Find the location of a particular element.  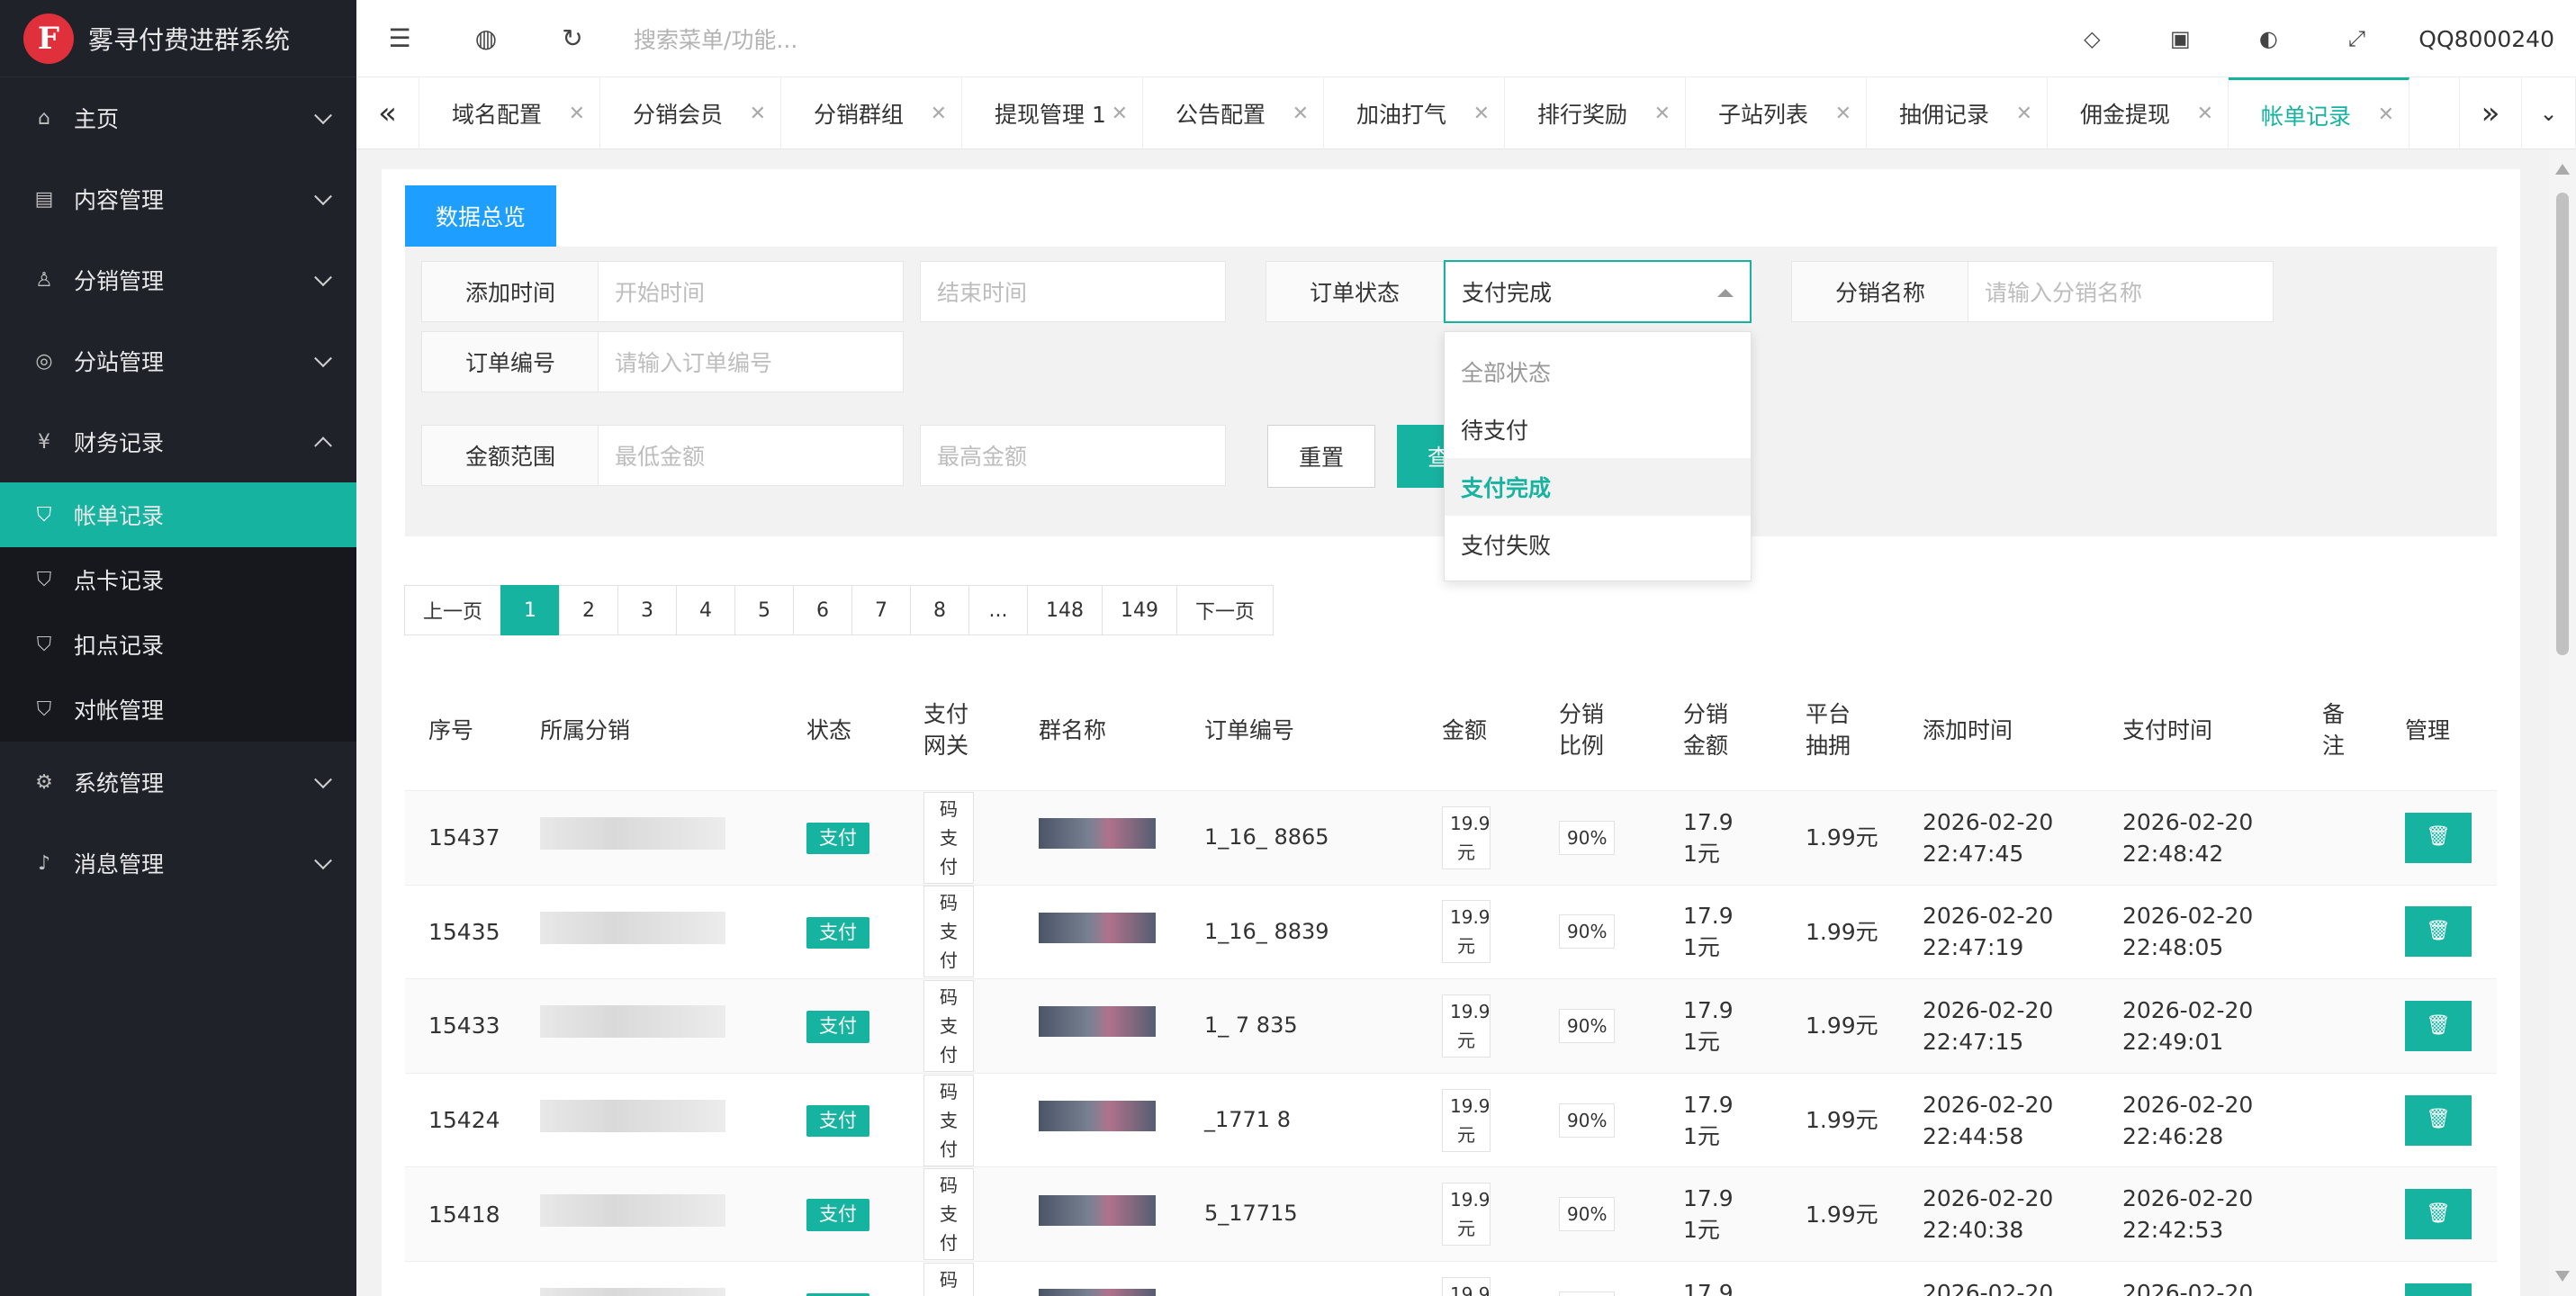

tabs-scroll-right-icon: » is located at coordinates (2490, 113).